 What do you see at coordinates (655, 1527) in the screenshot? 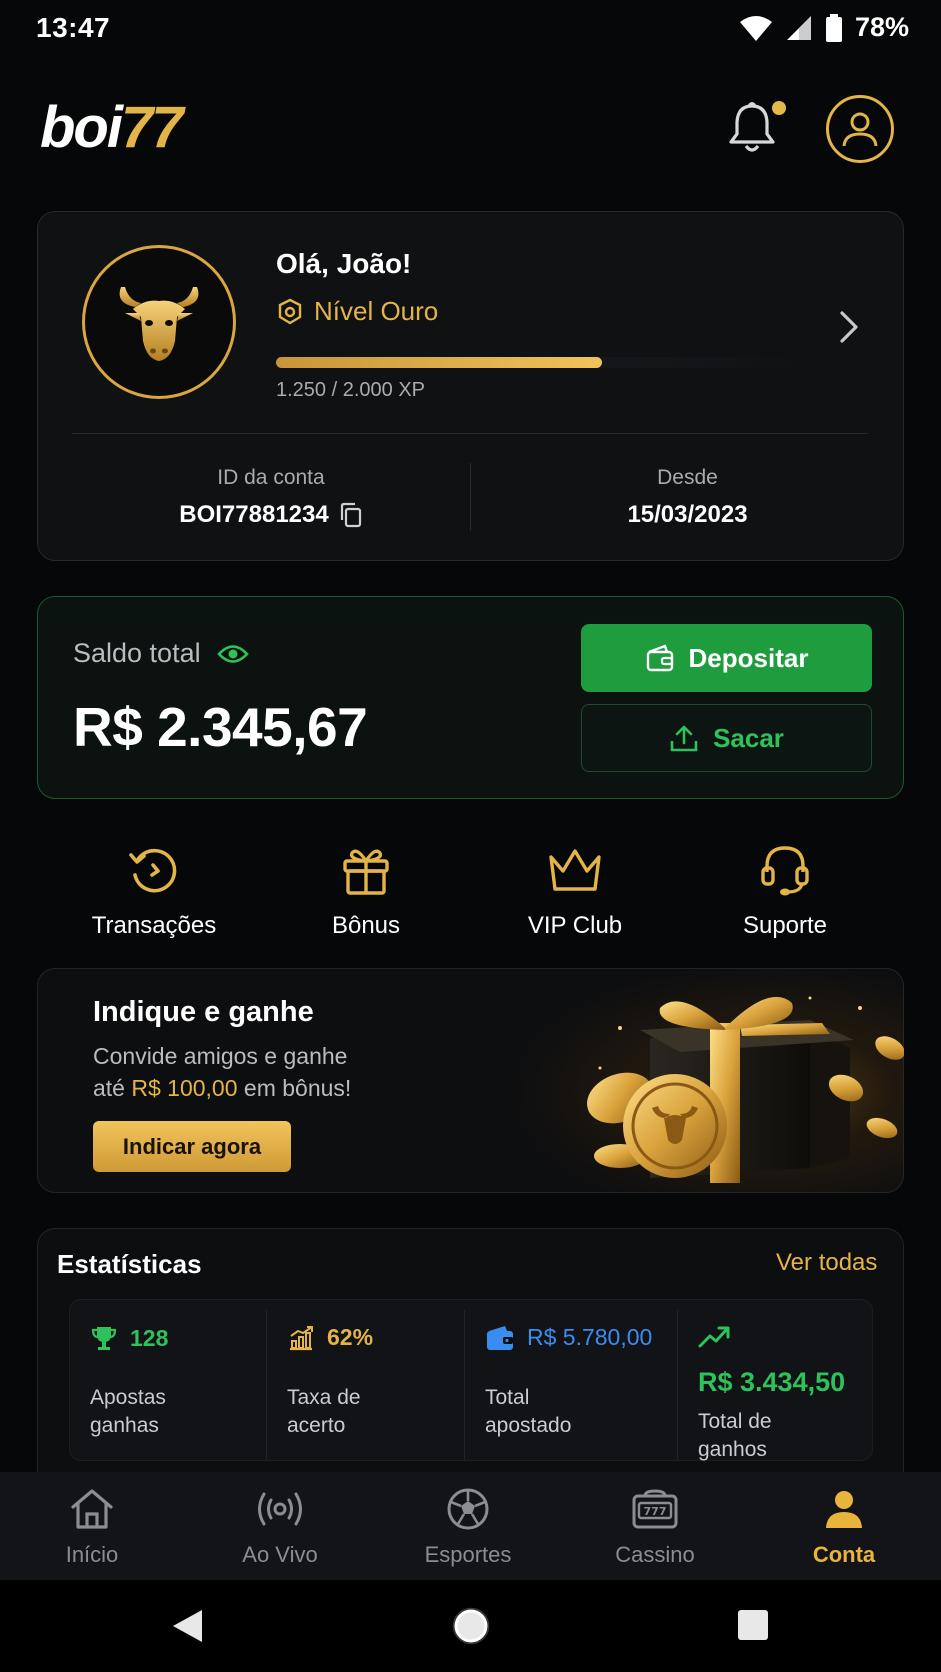
I see `nav-item-casino: 777 Cassino` at bounding box center [655, 1527].